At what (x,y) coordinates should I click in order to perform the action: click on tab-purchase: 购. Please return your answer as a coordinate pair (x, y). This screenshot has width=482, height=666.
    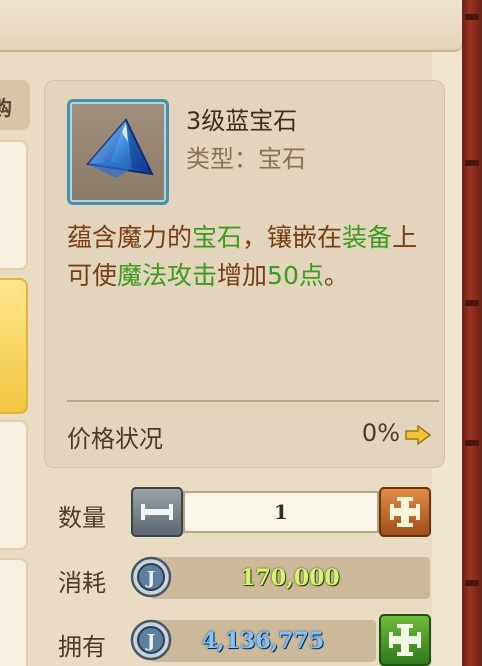
    Looking at the image, I should click on (15, 105).